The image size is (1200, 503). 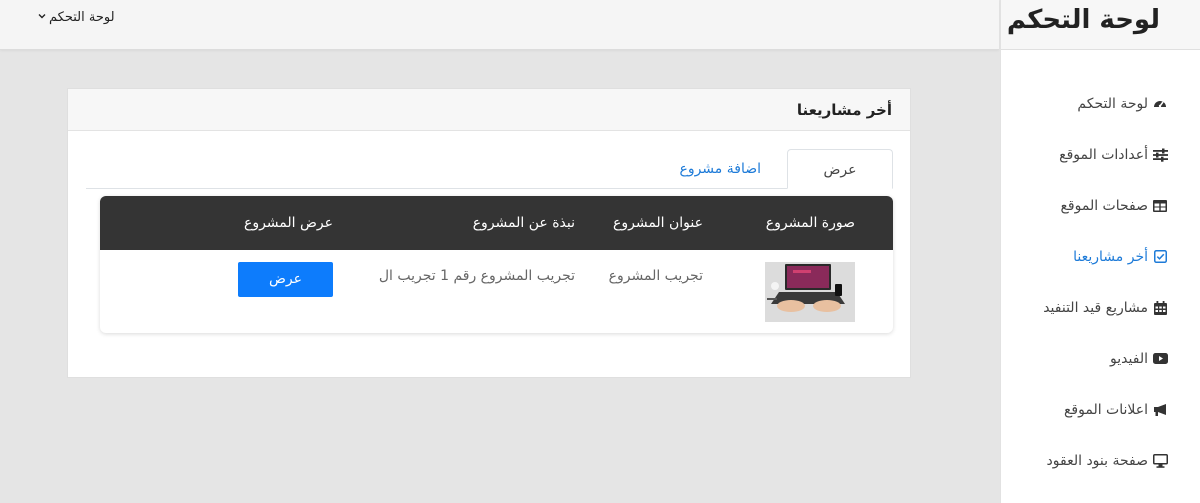 I want to click on sidebar-item-ongoing-projects: مشاريع قيد التنفيد, so click(x=1100, y=307).